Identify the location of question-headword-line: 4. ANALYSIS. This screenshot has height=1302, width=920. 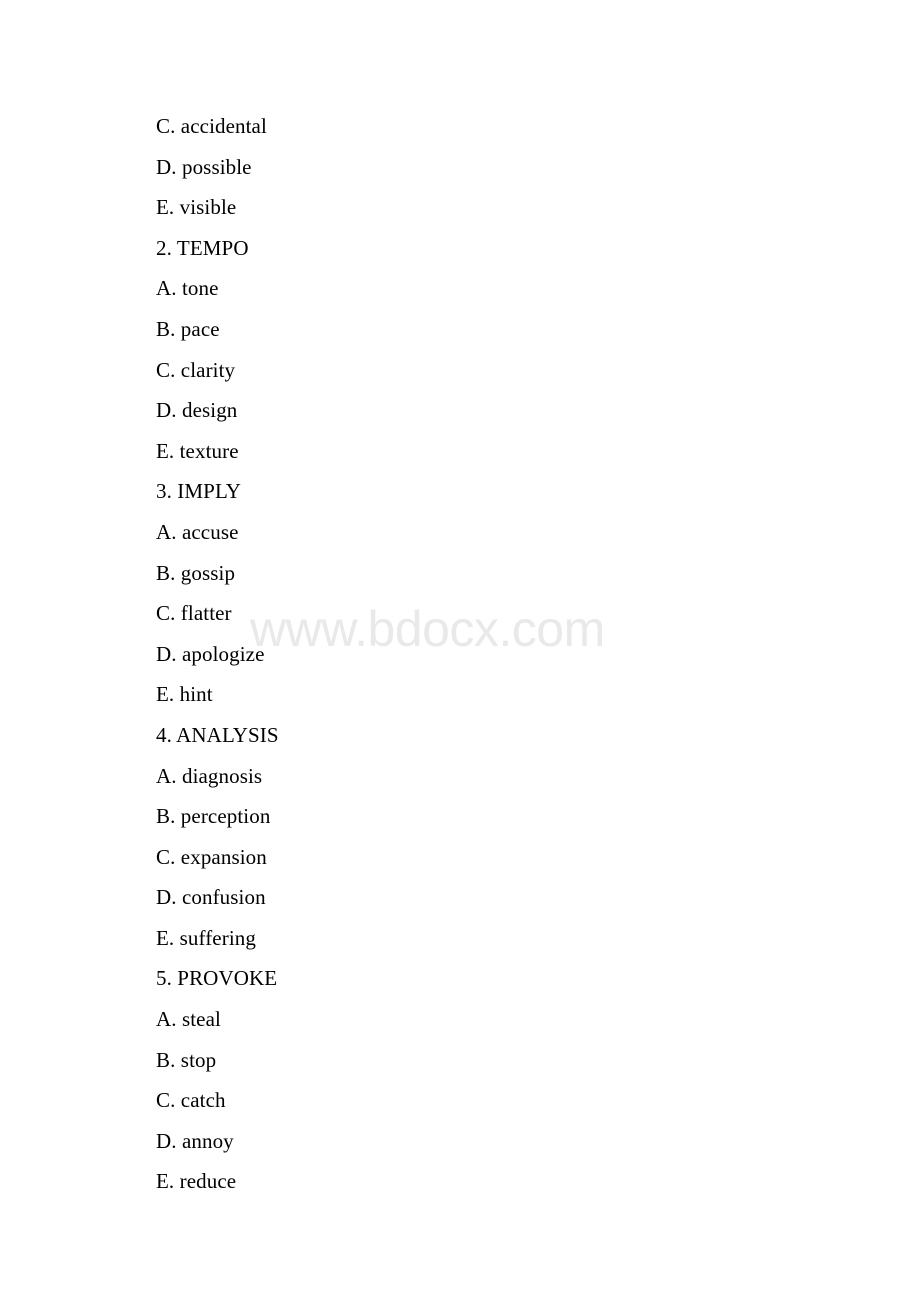
(217, 734).